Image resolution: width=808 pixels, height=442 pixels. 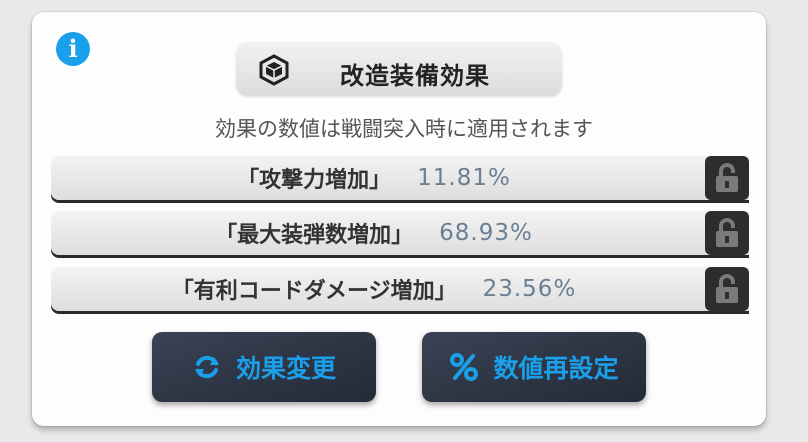 I want to click on info-icon: i, so click(x=73, y=49).